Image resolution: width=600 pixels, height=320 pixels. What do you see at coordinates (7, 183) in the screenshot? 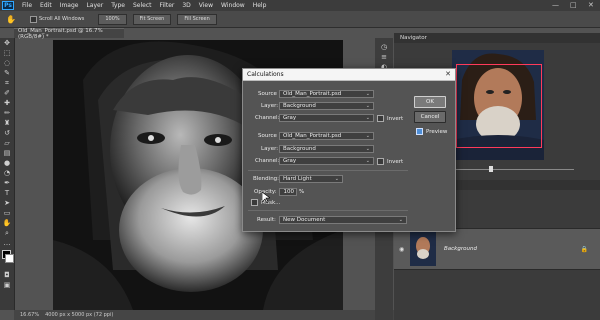
I see `pen-tool-icon: ✒` at bounding box center [7, 183].